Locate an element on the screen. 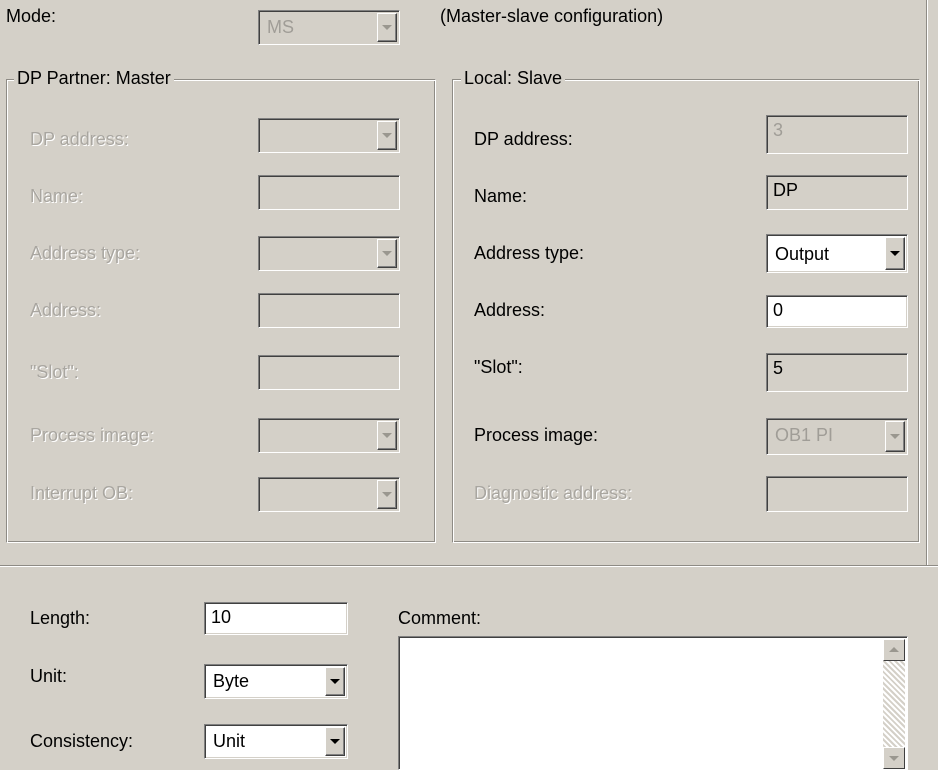  comment-scrollbar is located at coordinates (894, 704).